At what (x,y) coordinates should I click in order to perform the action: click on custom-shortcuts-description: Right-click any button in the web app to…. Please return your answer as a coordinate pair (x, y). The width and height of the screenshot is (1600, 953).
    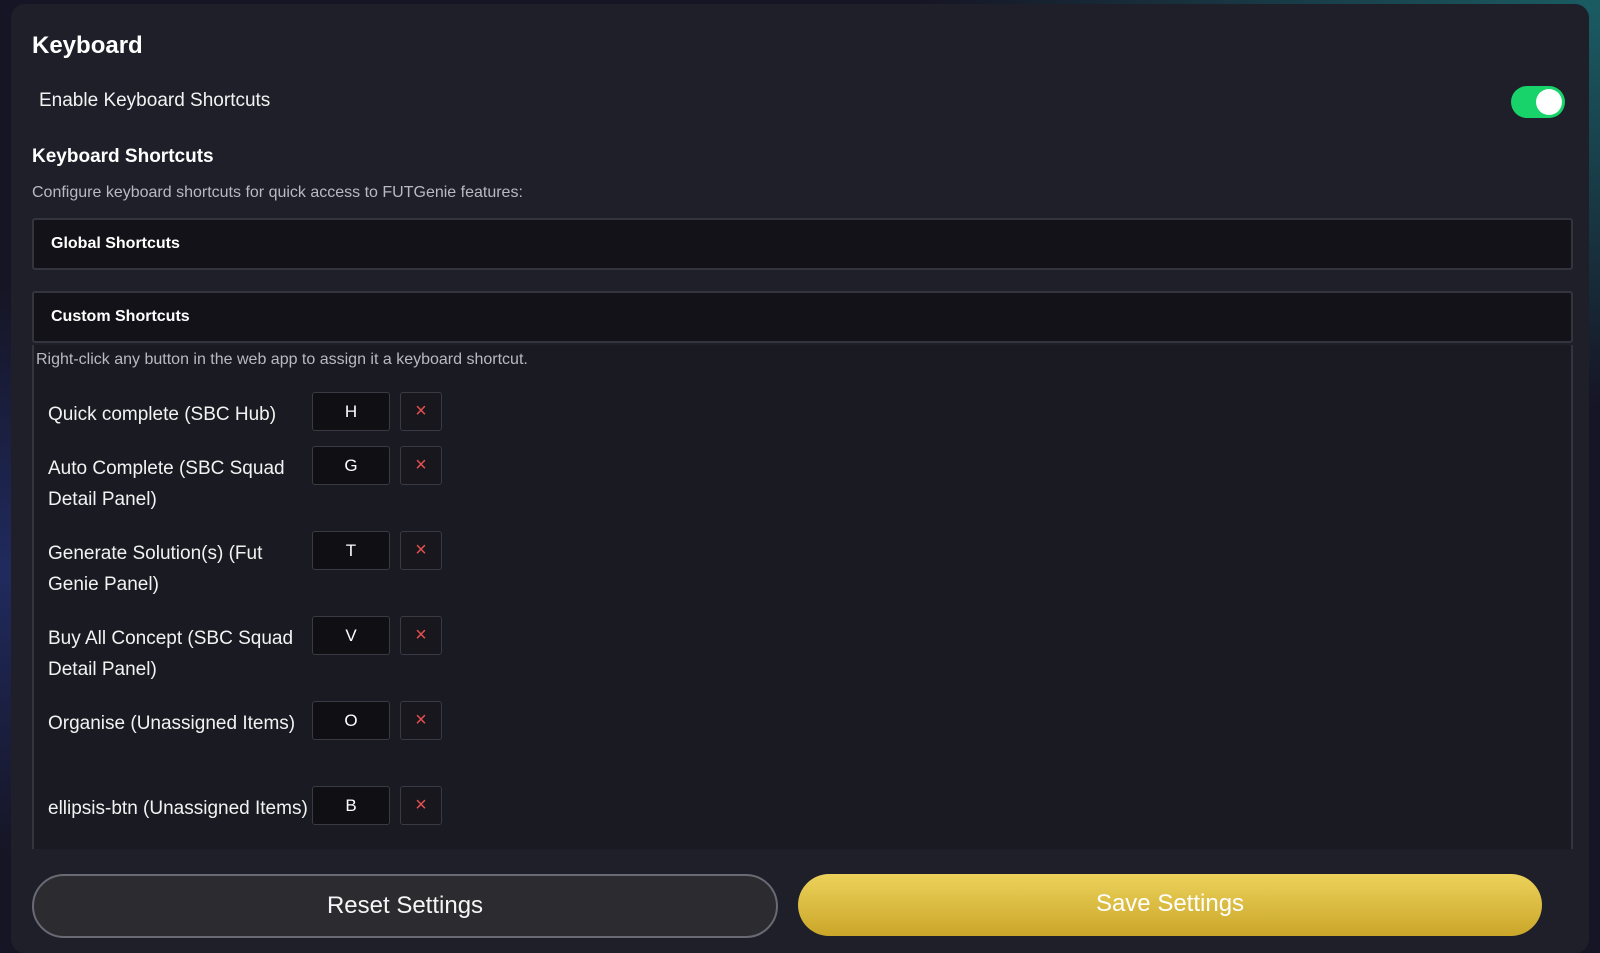
    Looking at the image, I should click on (282, 359).